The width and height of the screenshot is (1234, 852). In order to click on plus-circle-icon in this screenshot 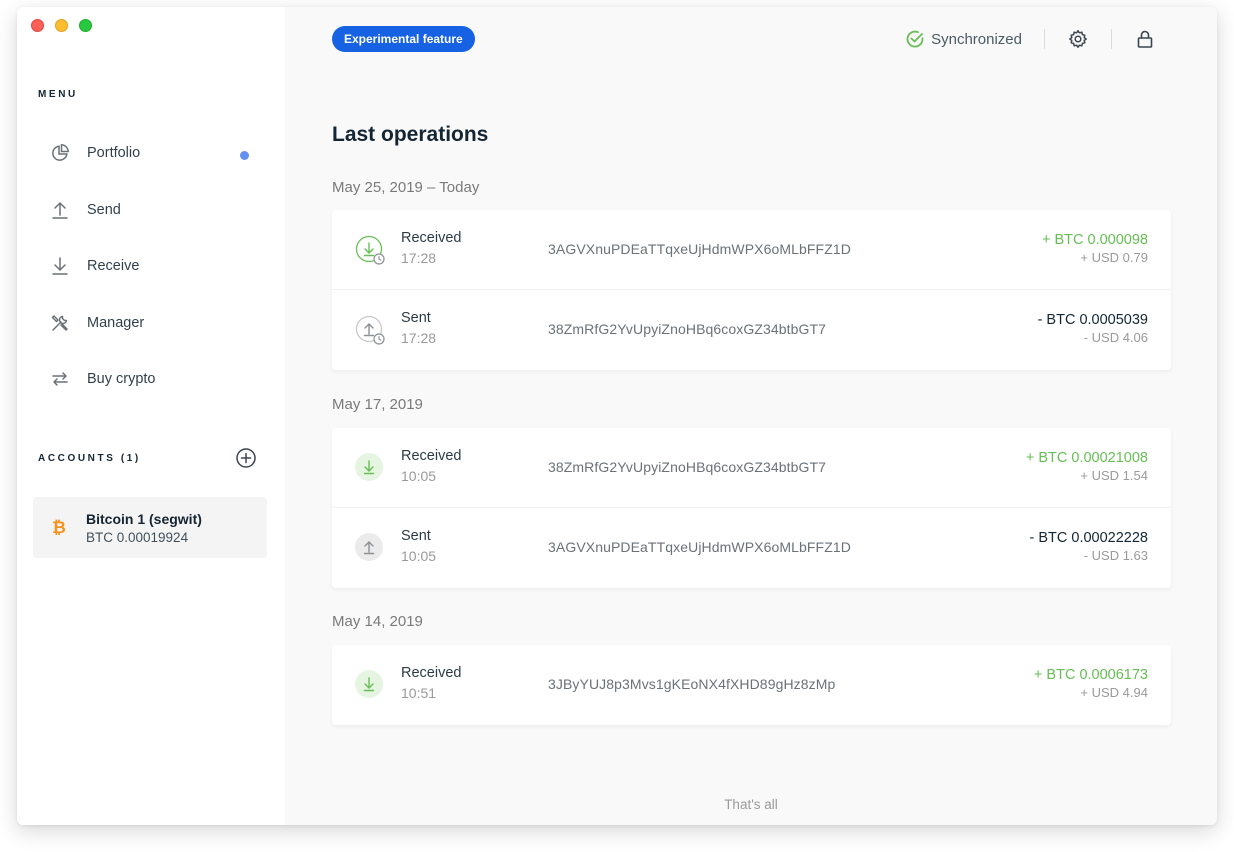, I will do `click(246, 458)`.